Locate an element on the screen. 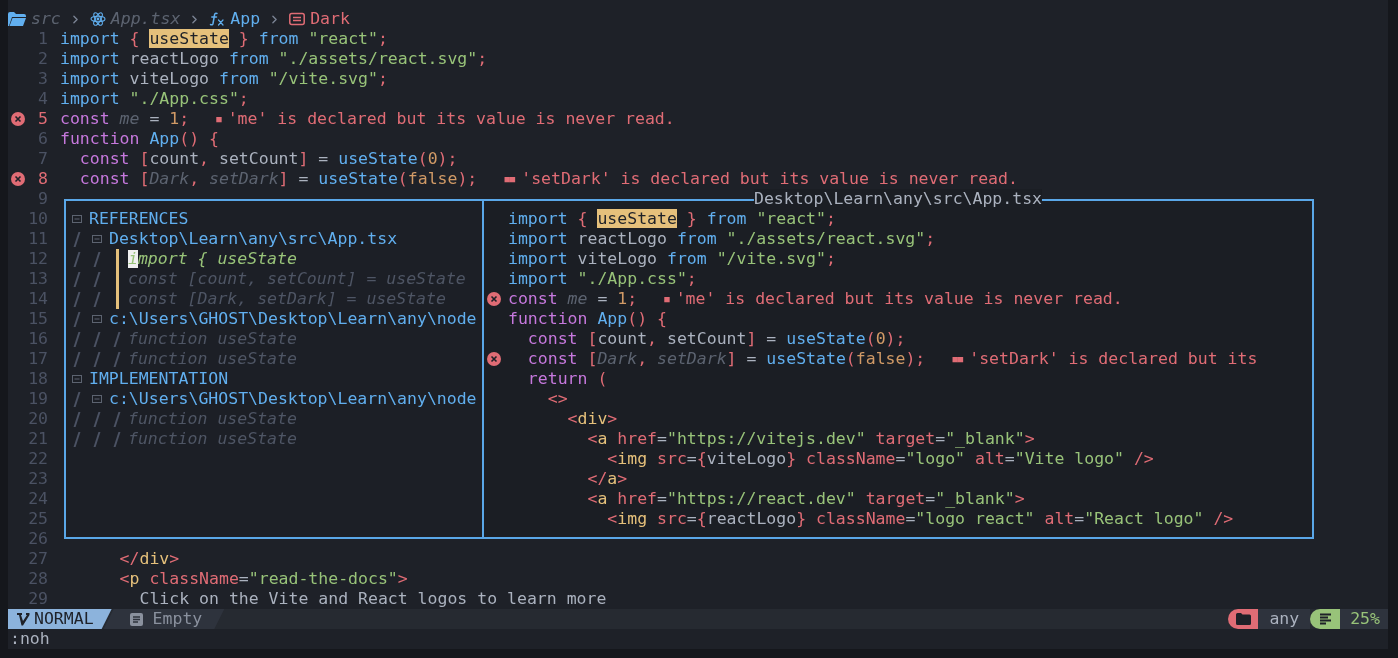  line-number: 3 is located at coordinates (42, 79).